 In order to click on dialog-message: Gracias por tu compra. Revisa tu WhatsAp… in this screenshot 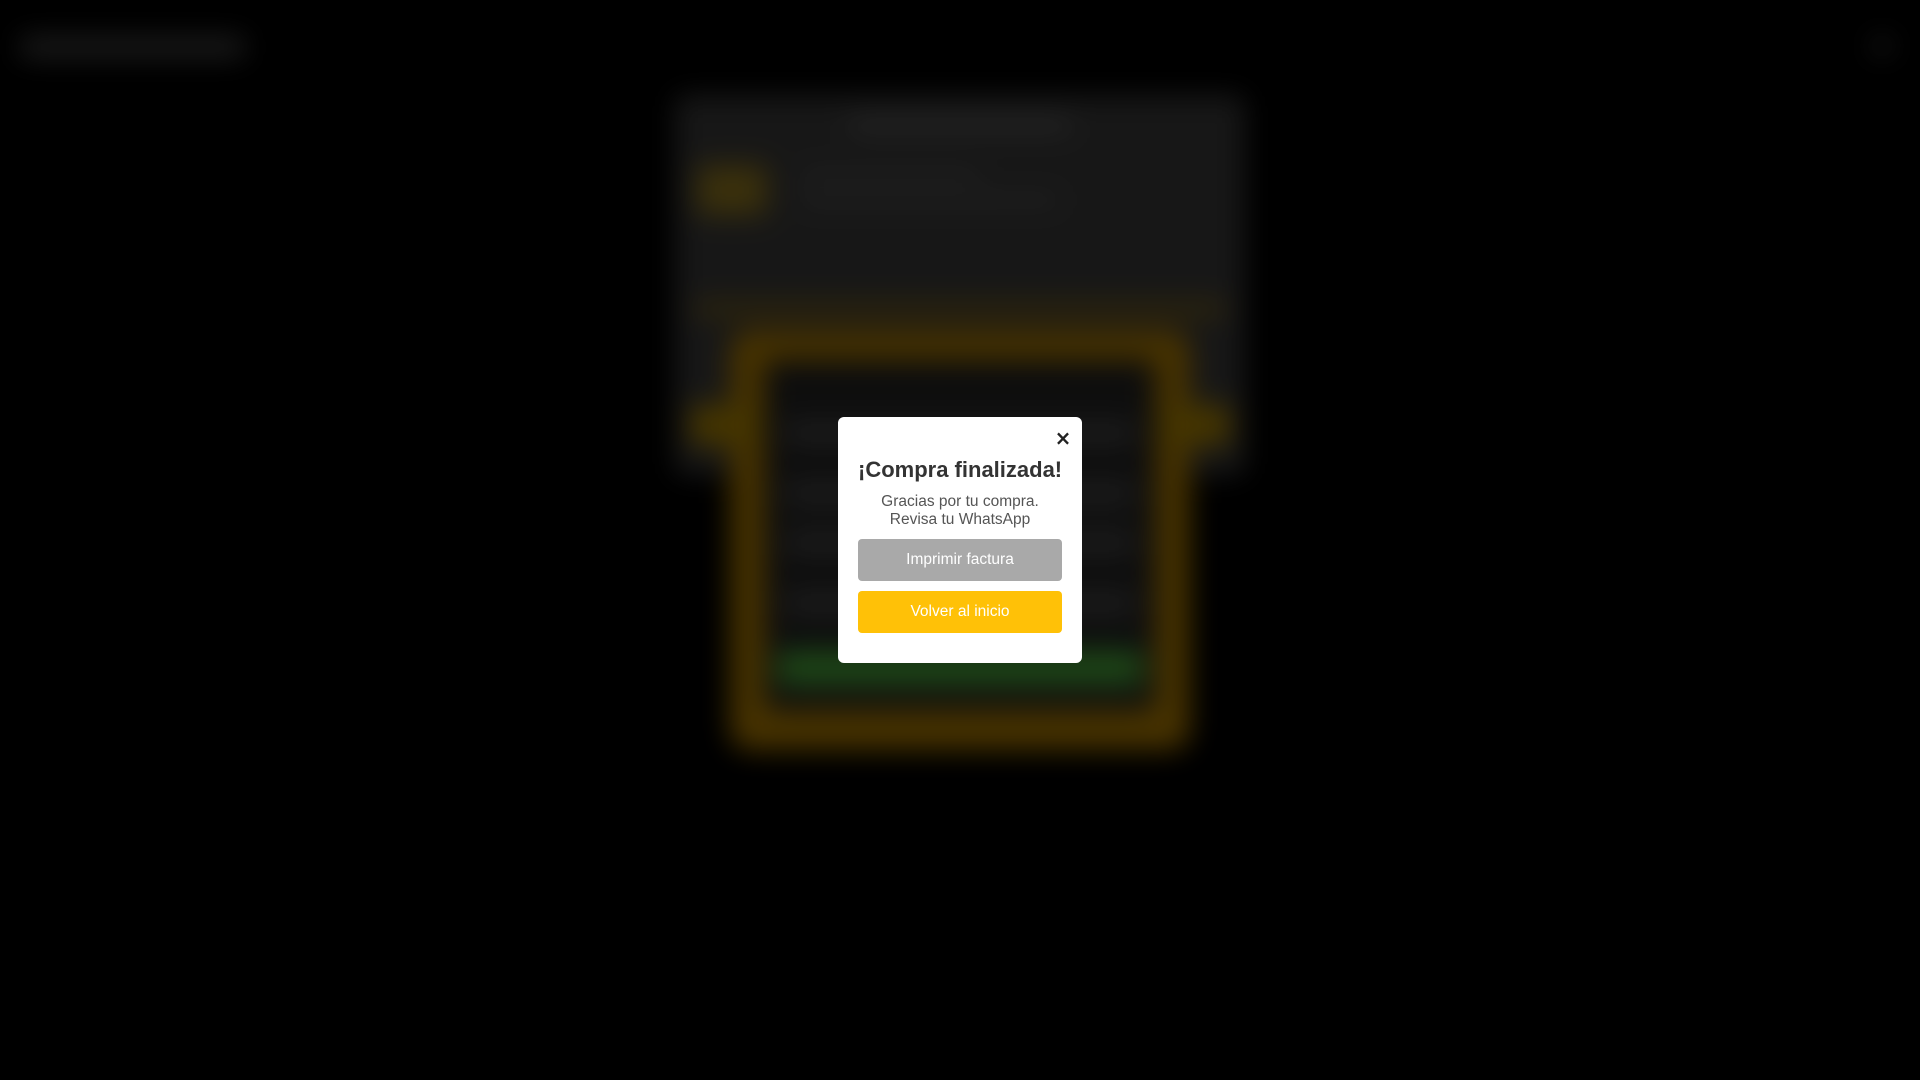, I will do `click(960, 511)`.